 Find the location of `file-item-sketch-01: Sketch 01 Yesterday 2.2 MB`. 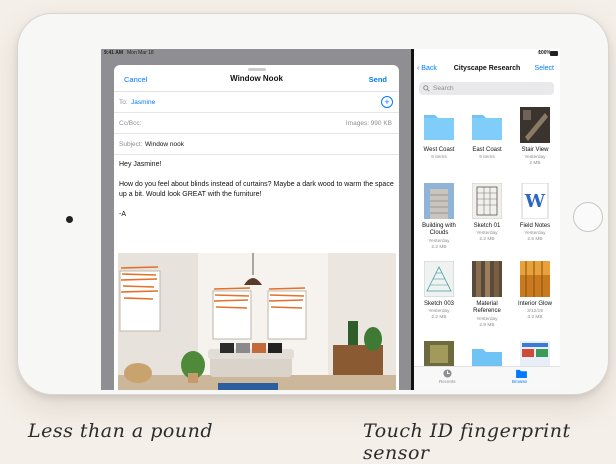

file-item-sketch-01: Sketch 01 Yesterday 2.2 MB is located at coordinates (487, 216).